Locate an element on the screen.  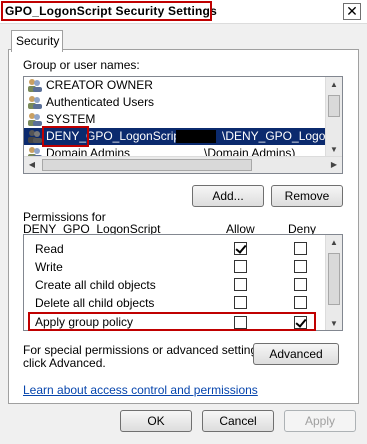
list-item-label: SYSTEM is located at coordinates (71, 119).